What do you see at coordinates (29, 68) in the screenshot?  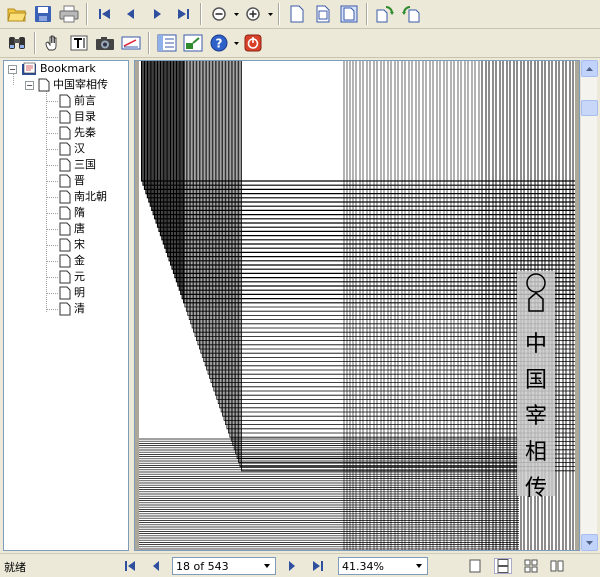 I see `bookmark-book-icon` at bounding box center [29, 68].